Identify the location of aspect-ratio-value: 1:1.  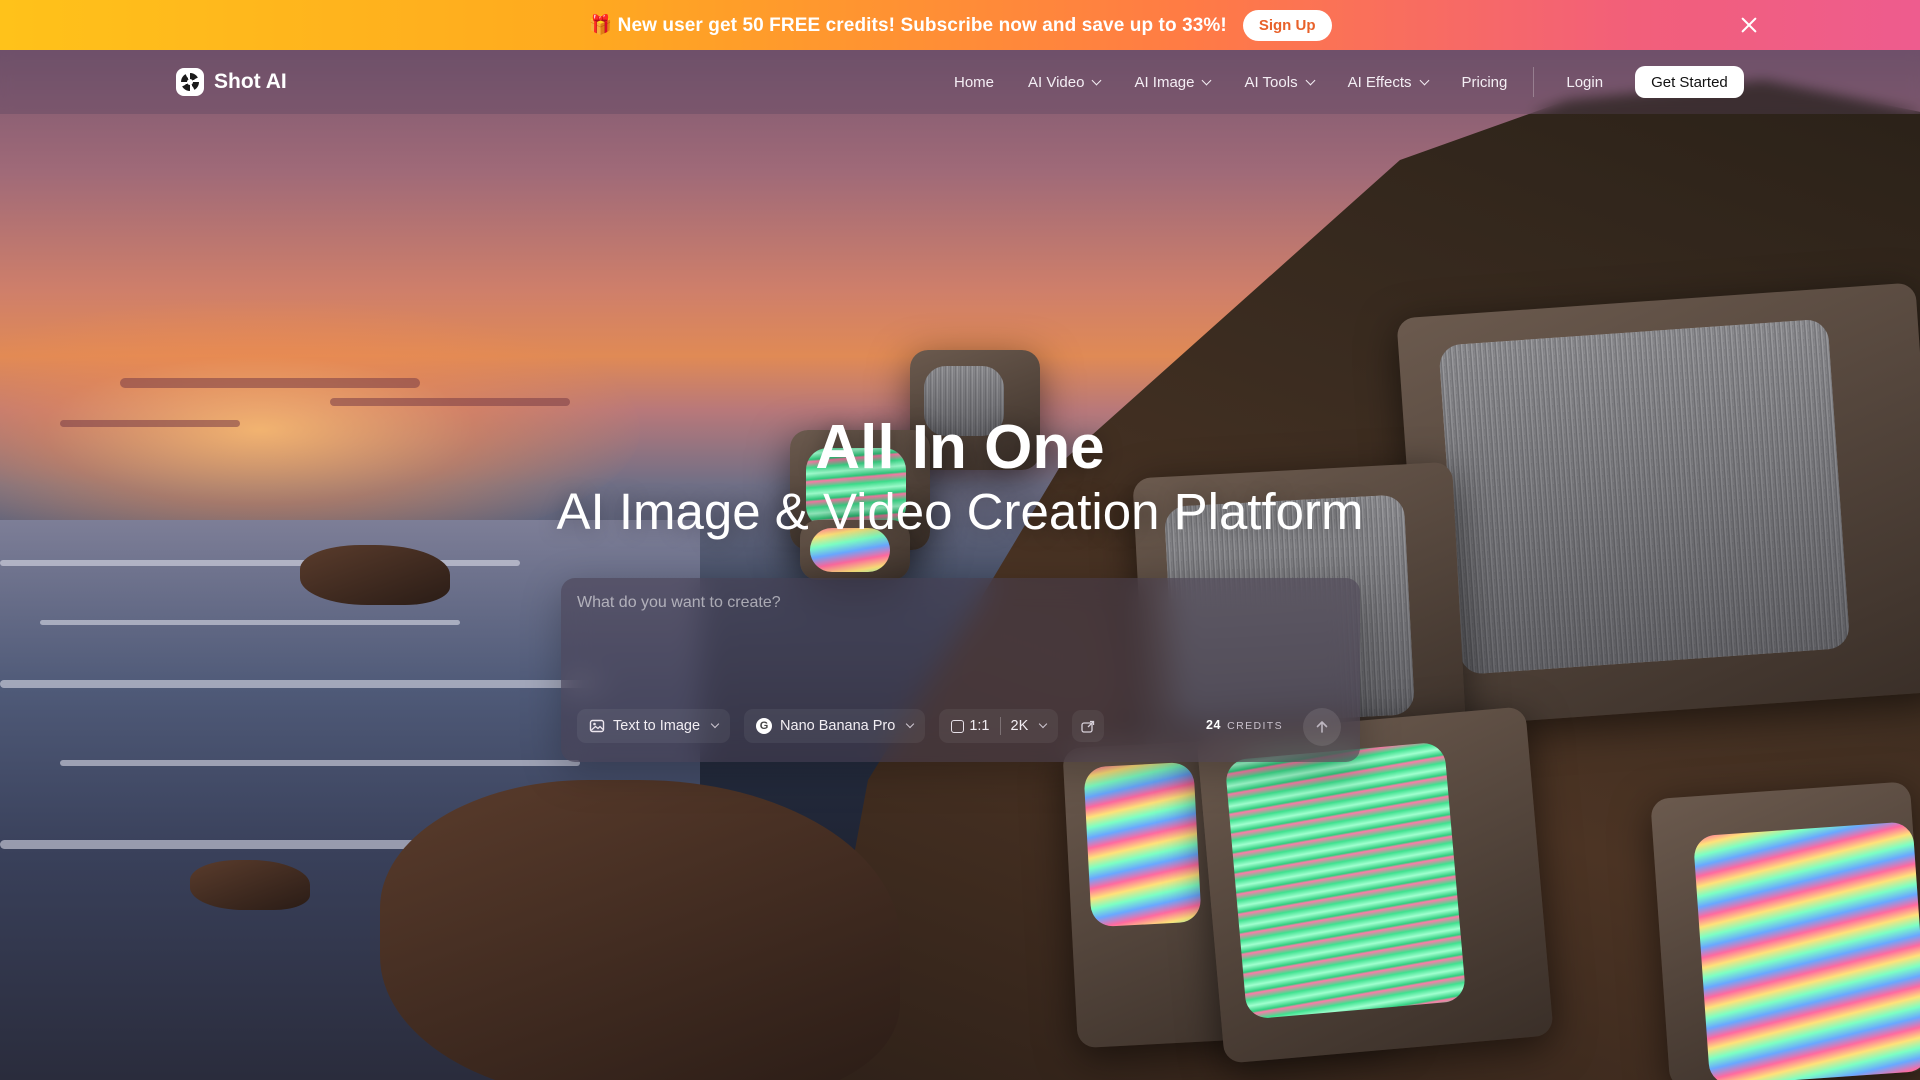
(979, 726).